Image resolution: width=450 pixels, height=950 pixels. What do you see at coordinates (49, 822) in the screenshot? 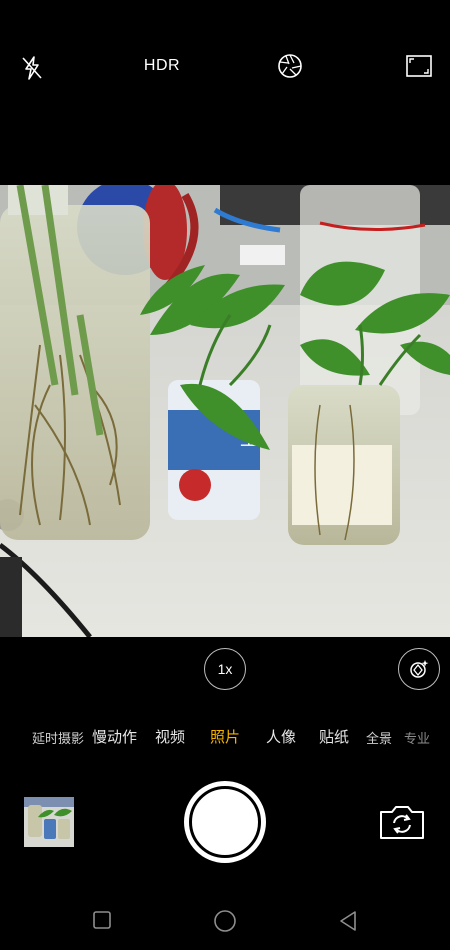
I see `gallery-thumbnail` at bounding box center [49, 822].